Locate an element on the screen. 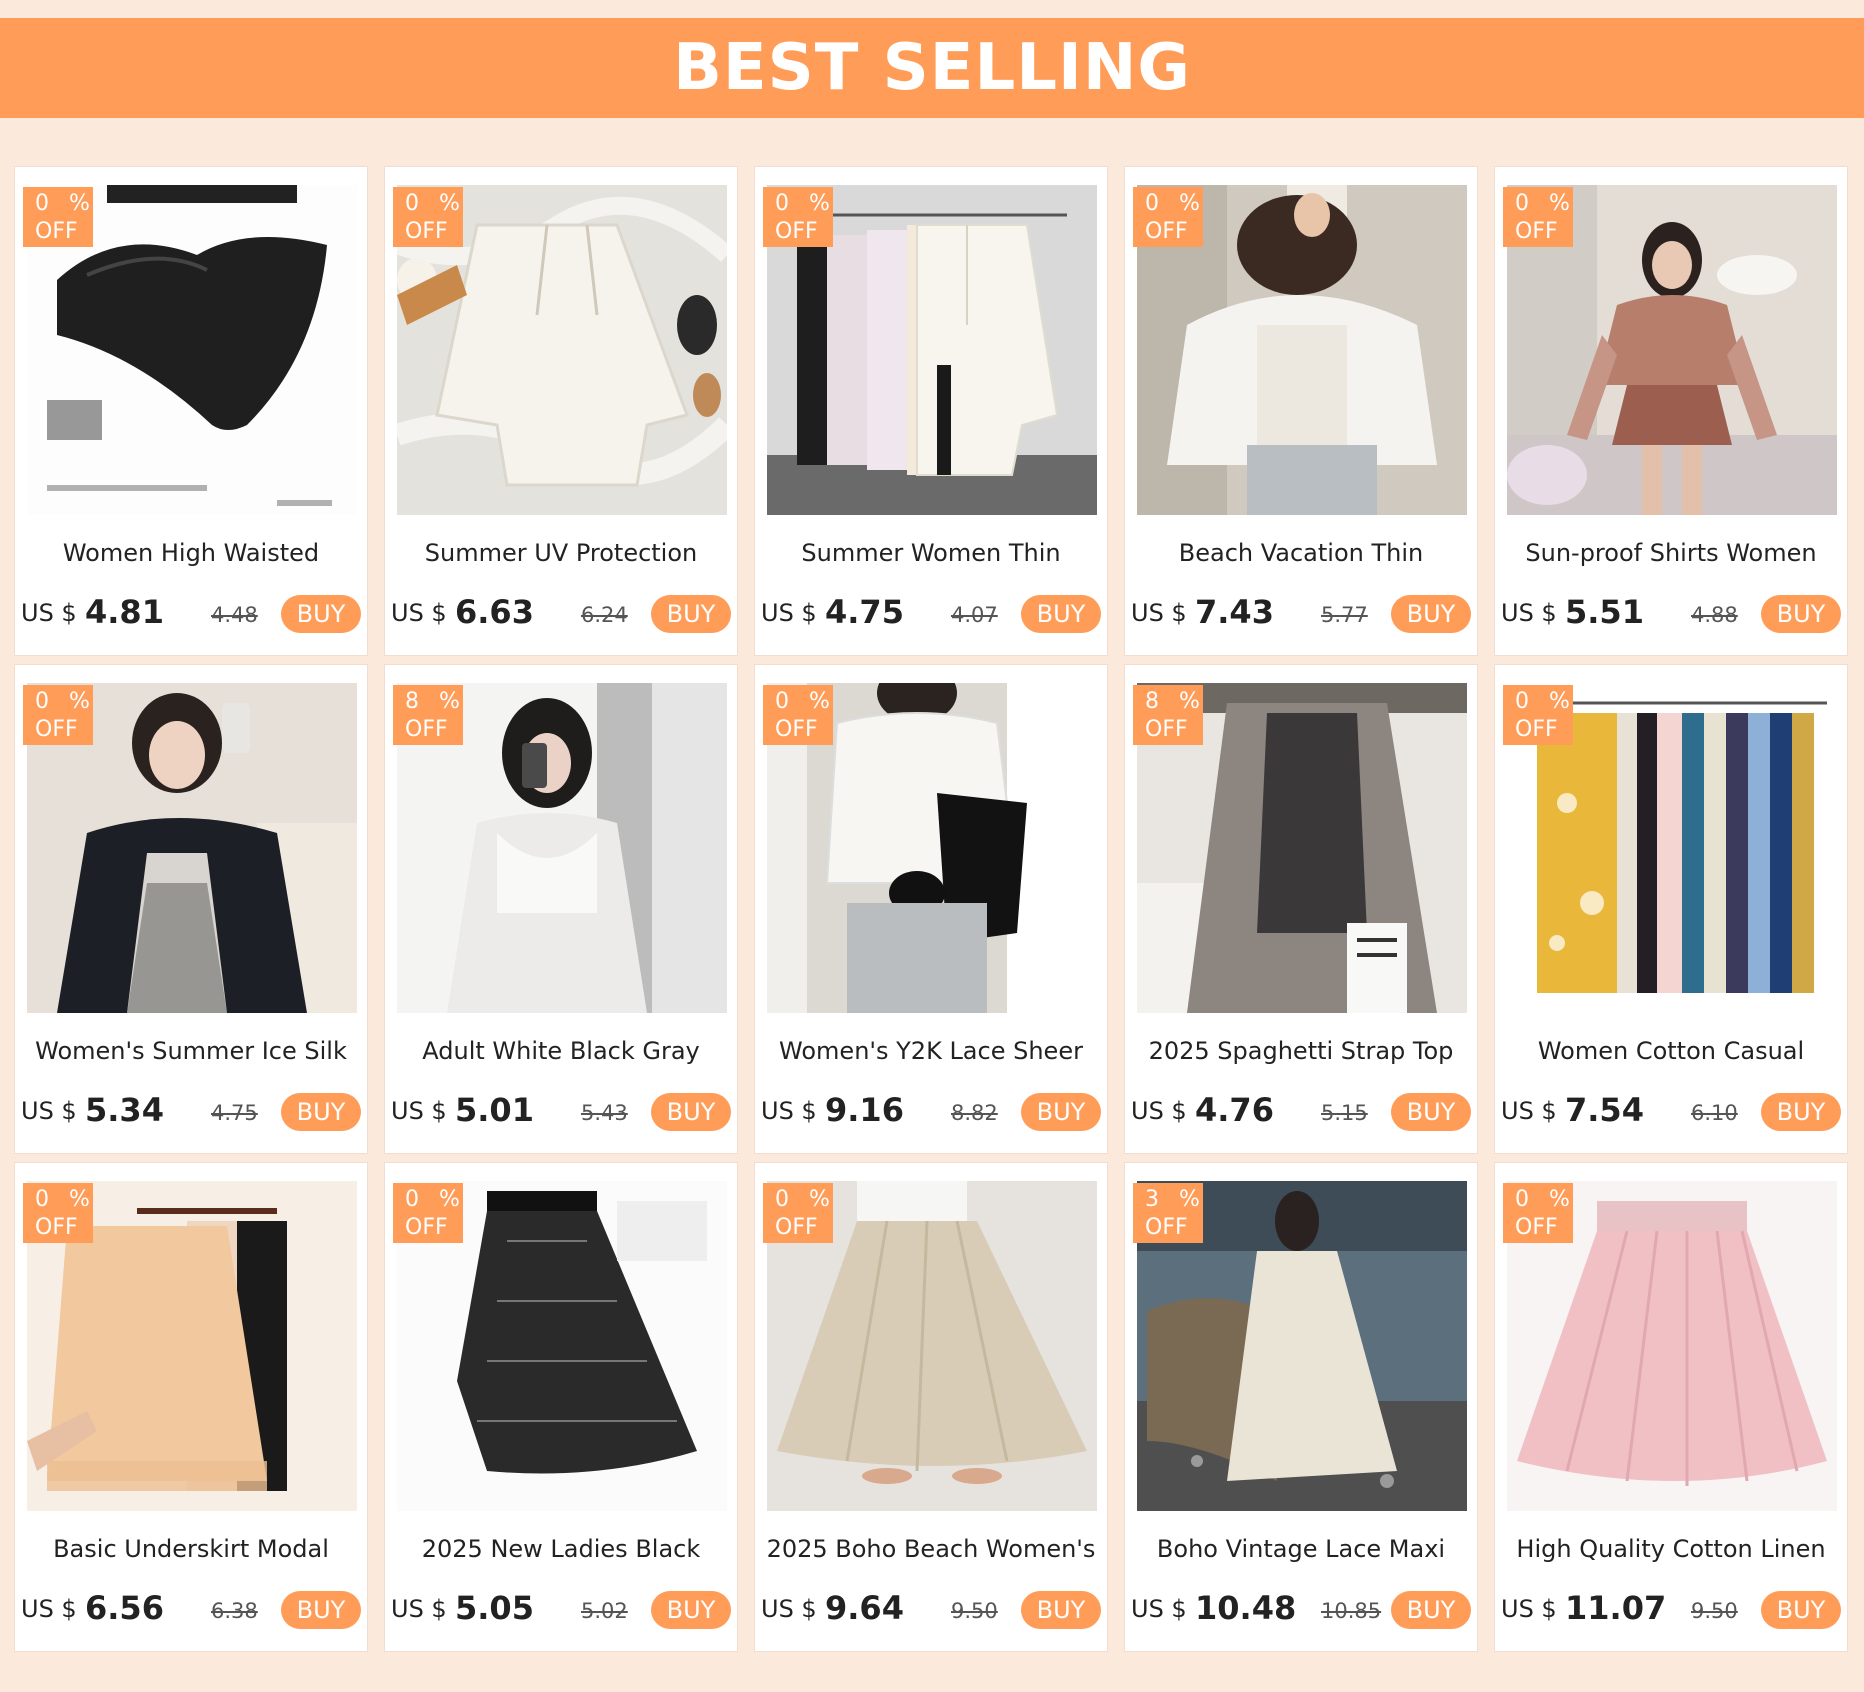  product-title: Beach Vacation Thin is located at coordinates (1301, 553).